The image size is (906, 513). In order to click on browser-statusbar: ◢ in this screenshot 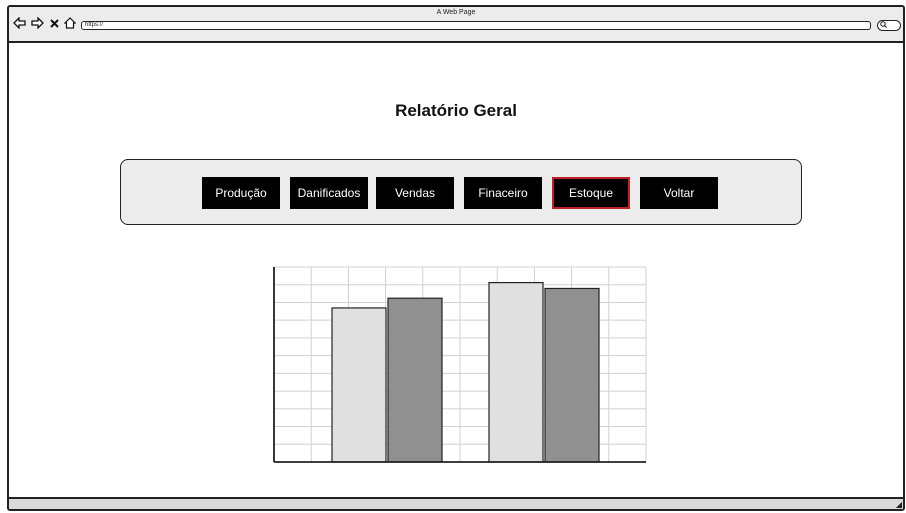, I will do `click(456, 503)`.